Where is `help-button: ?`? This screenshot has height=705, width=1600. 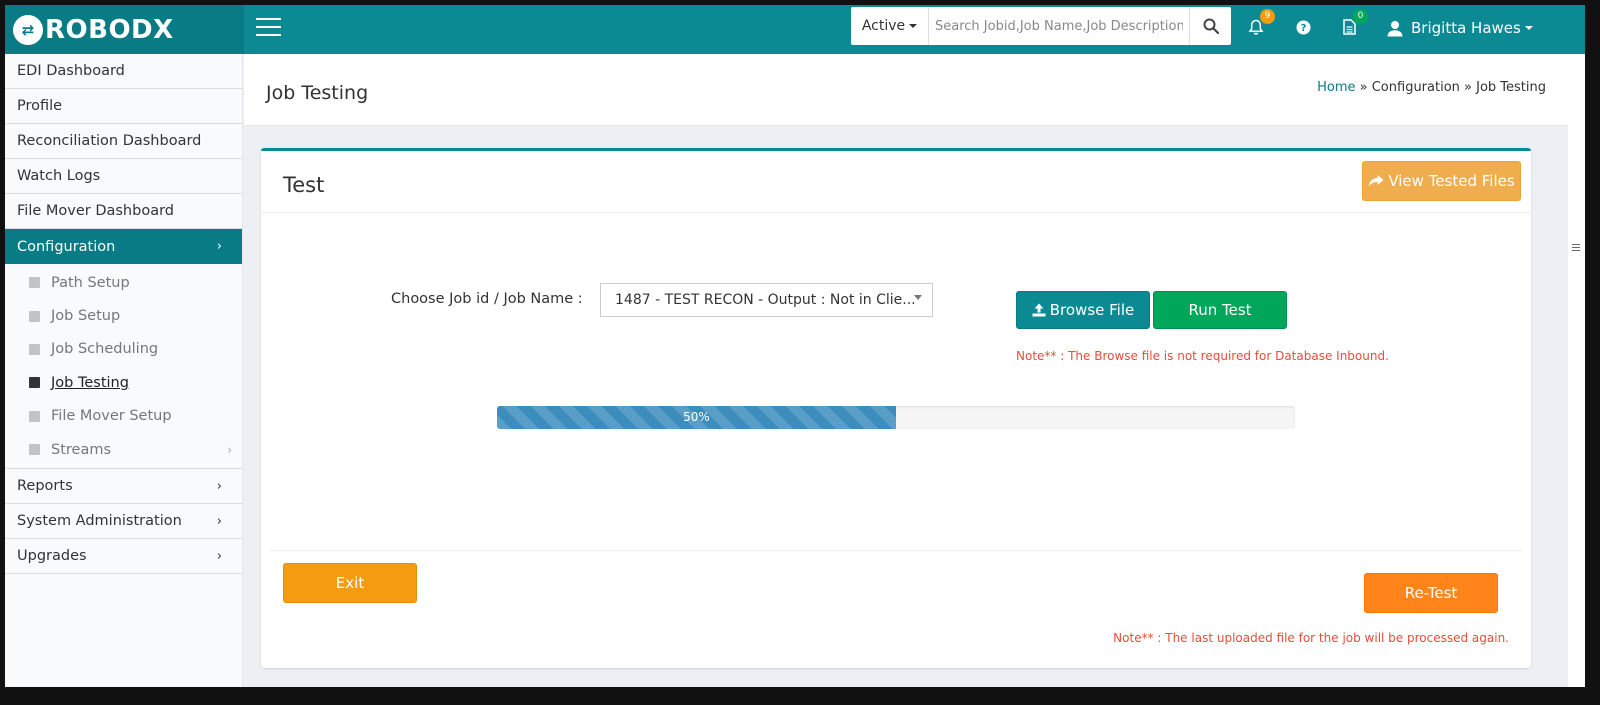 help-button: ? is located at coordinates (1303, 27).